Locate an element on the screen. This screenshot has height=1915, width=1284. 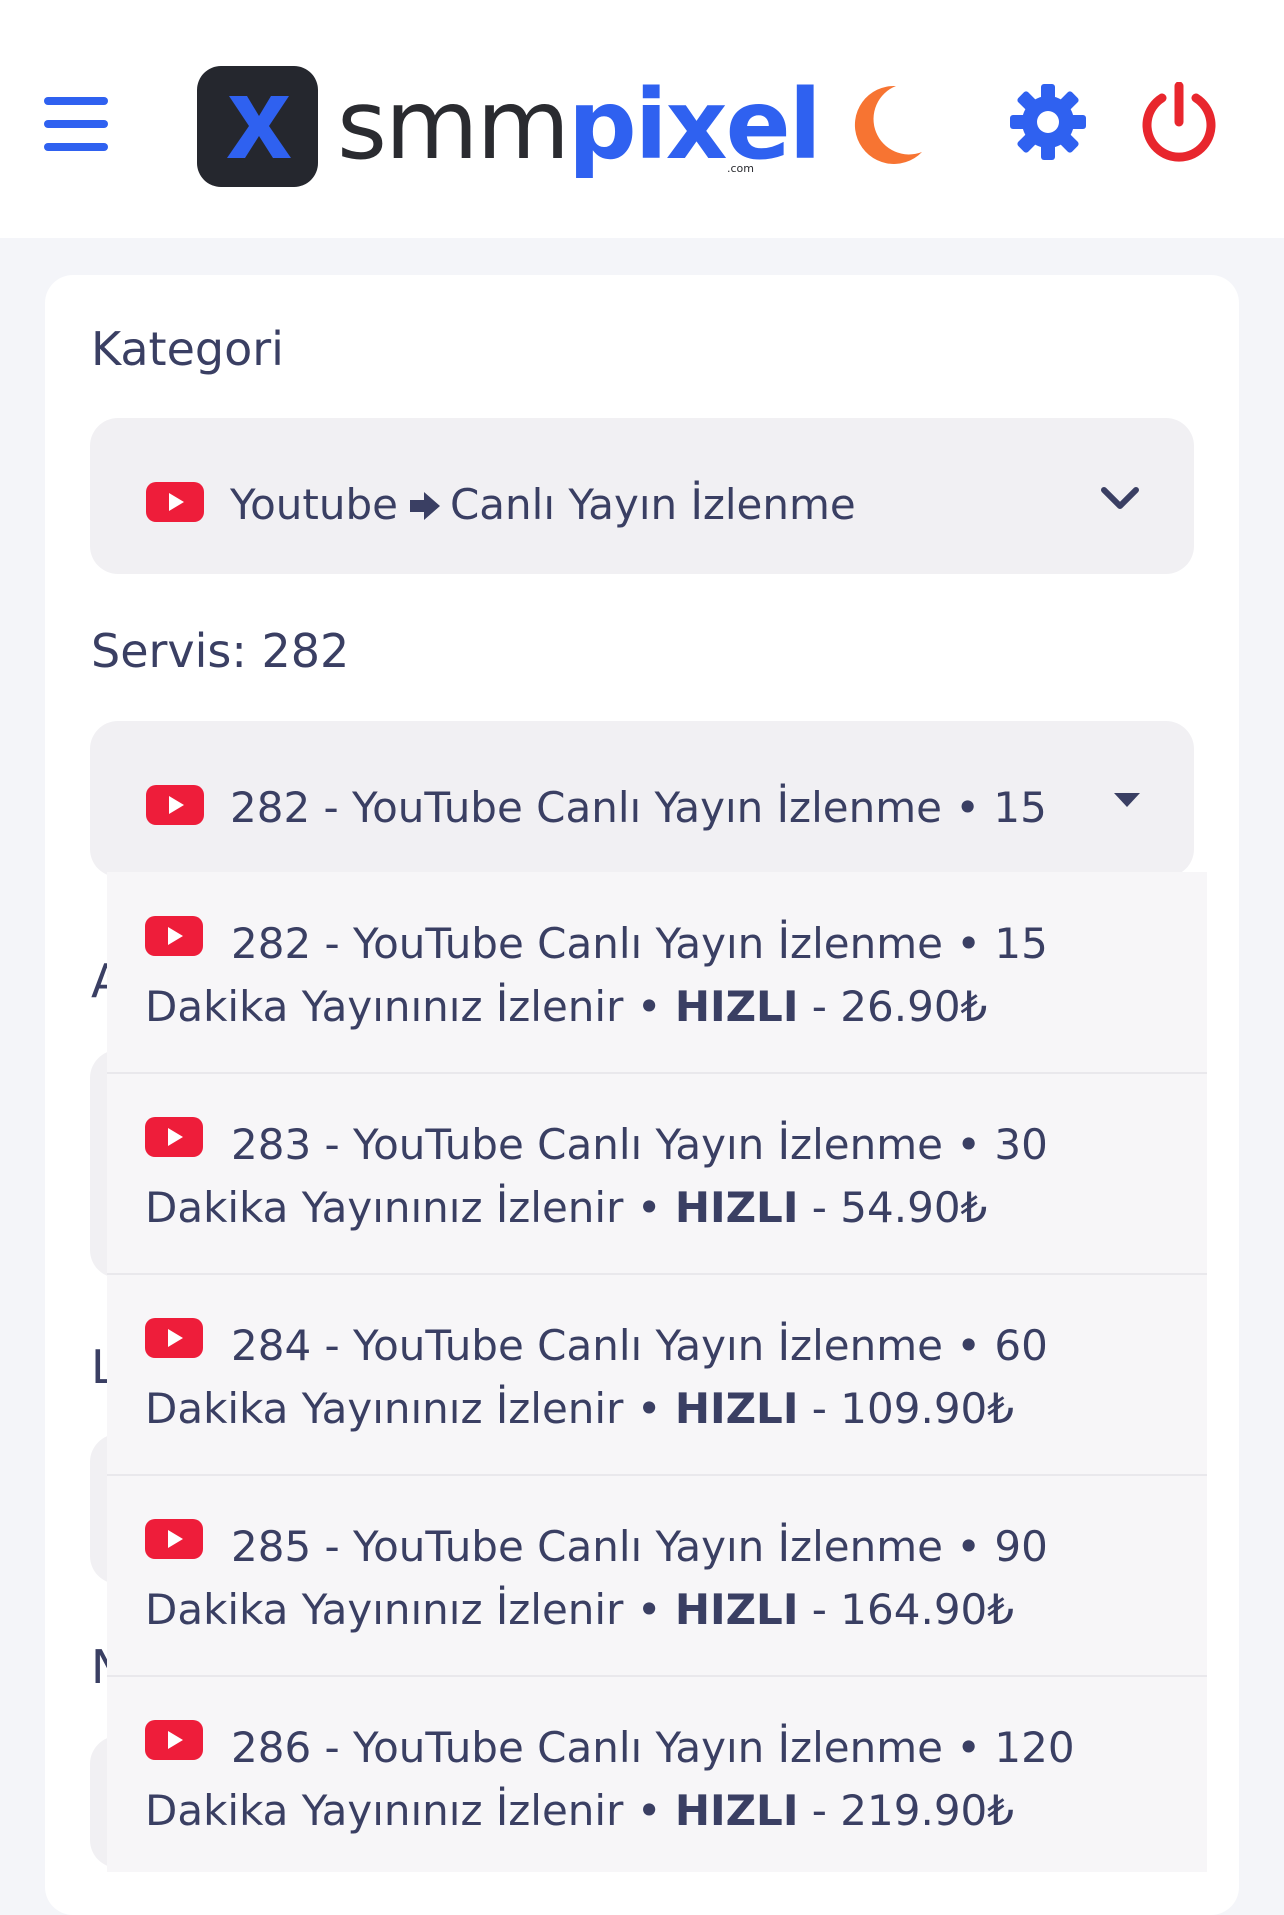
service-option-line1: 284 - YouTube Canlı Yayın İzlenme • 60 is located at coordinates (639, 1345).